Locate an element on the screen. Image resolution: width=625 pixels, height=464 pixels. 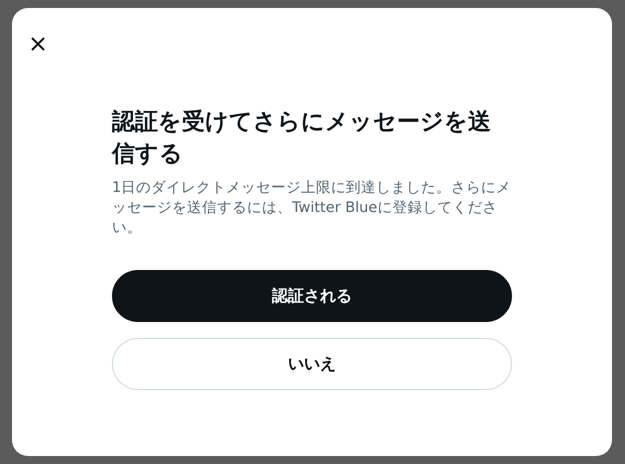
close-icon is located at coordinates (38, 44).